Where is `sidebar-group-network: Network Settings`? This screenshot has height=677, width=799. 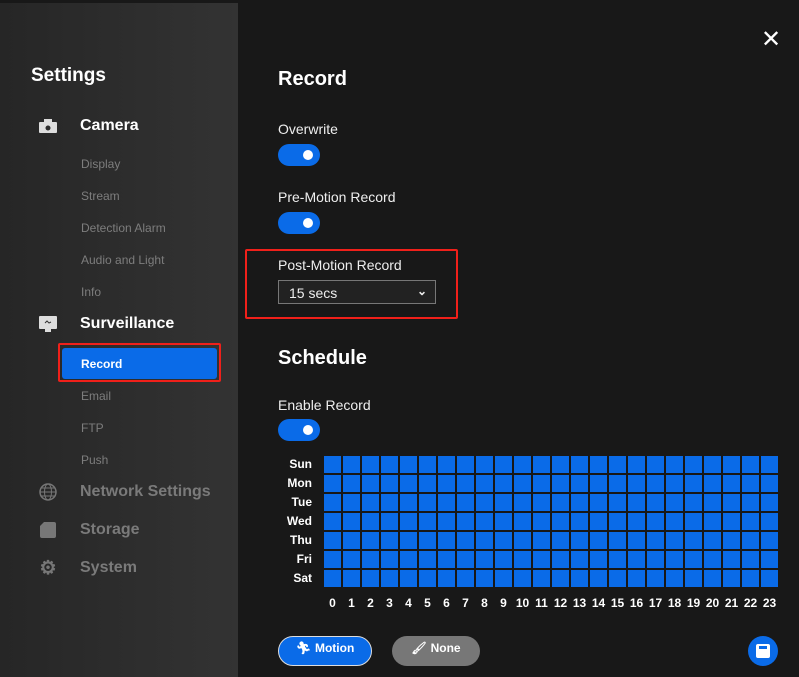 sidebar-group-network: Network Settings is located at coordinates (124, 492).